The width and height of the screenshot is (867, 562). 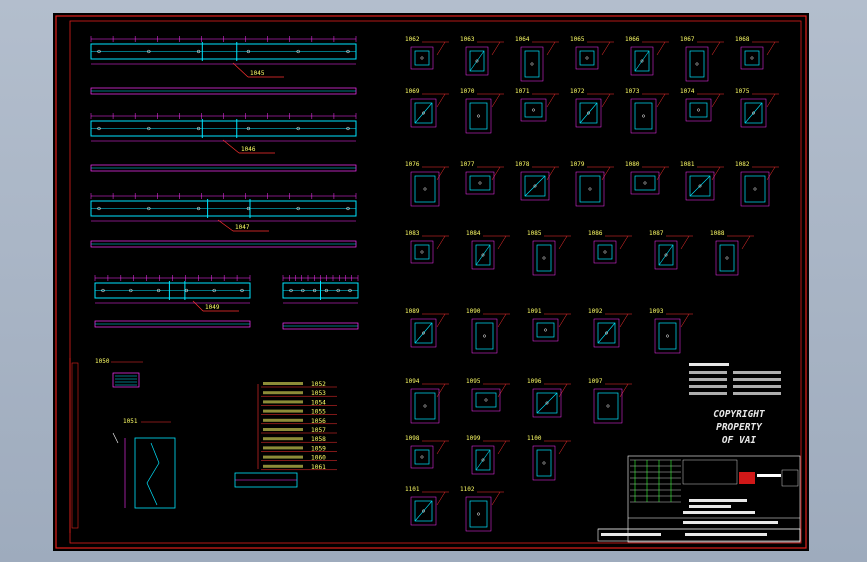 I want to click on part-detail-1063: 1063, so click(x=482, y=56).